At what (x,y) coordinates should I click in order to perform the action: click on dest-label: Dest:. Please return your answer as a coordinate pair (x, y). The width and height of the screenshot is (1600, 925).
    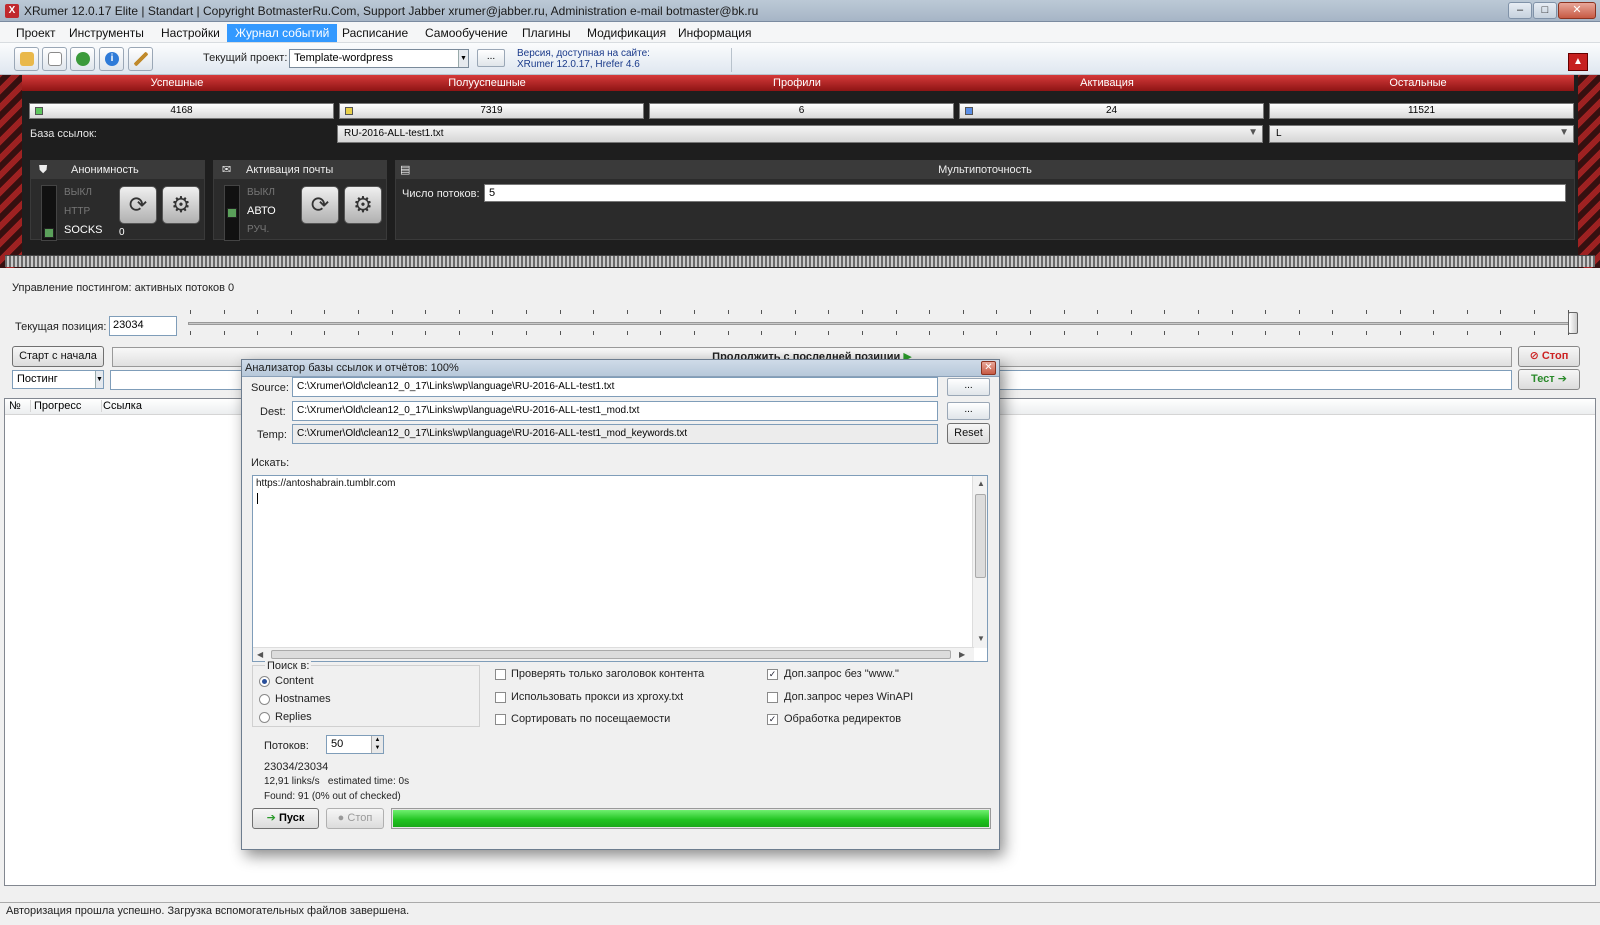
    Looking at the image, I should click on (273, 412).